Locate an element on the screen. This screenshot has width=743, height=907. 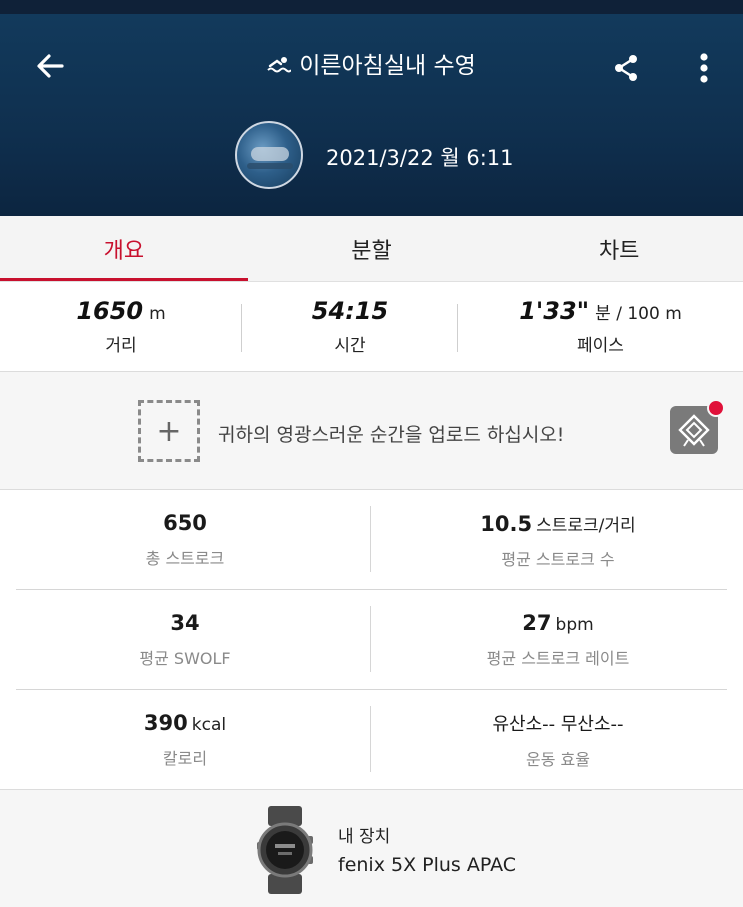
avg-swolf-label: 평균 SWOLF is located at coordinates (185, 658).